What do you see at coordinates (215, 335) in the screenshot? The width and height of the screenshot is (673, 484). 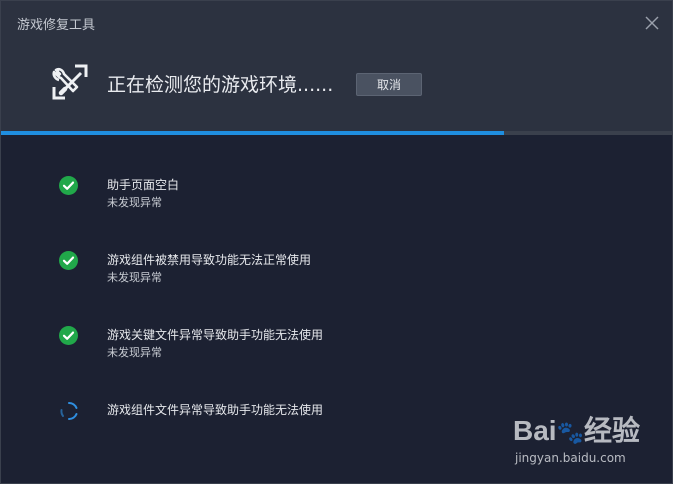 I see `check-item-title: 游戏关键文件异常导致助手功能无法使用` at bounding box center [215, 335].